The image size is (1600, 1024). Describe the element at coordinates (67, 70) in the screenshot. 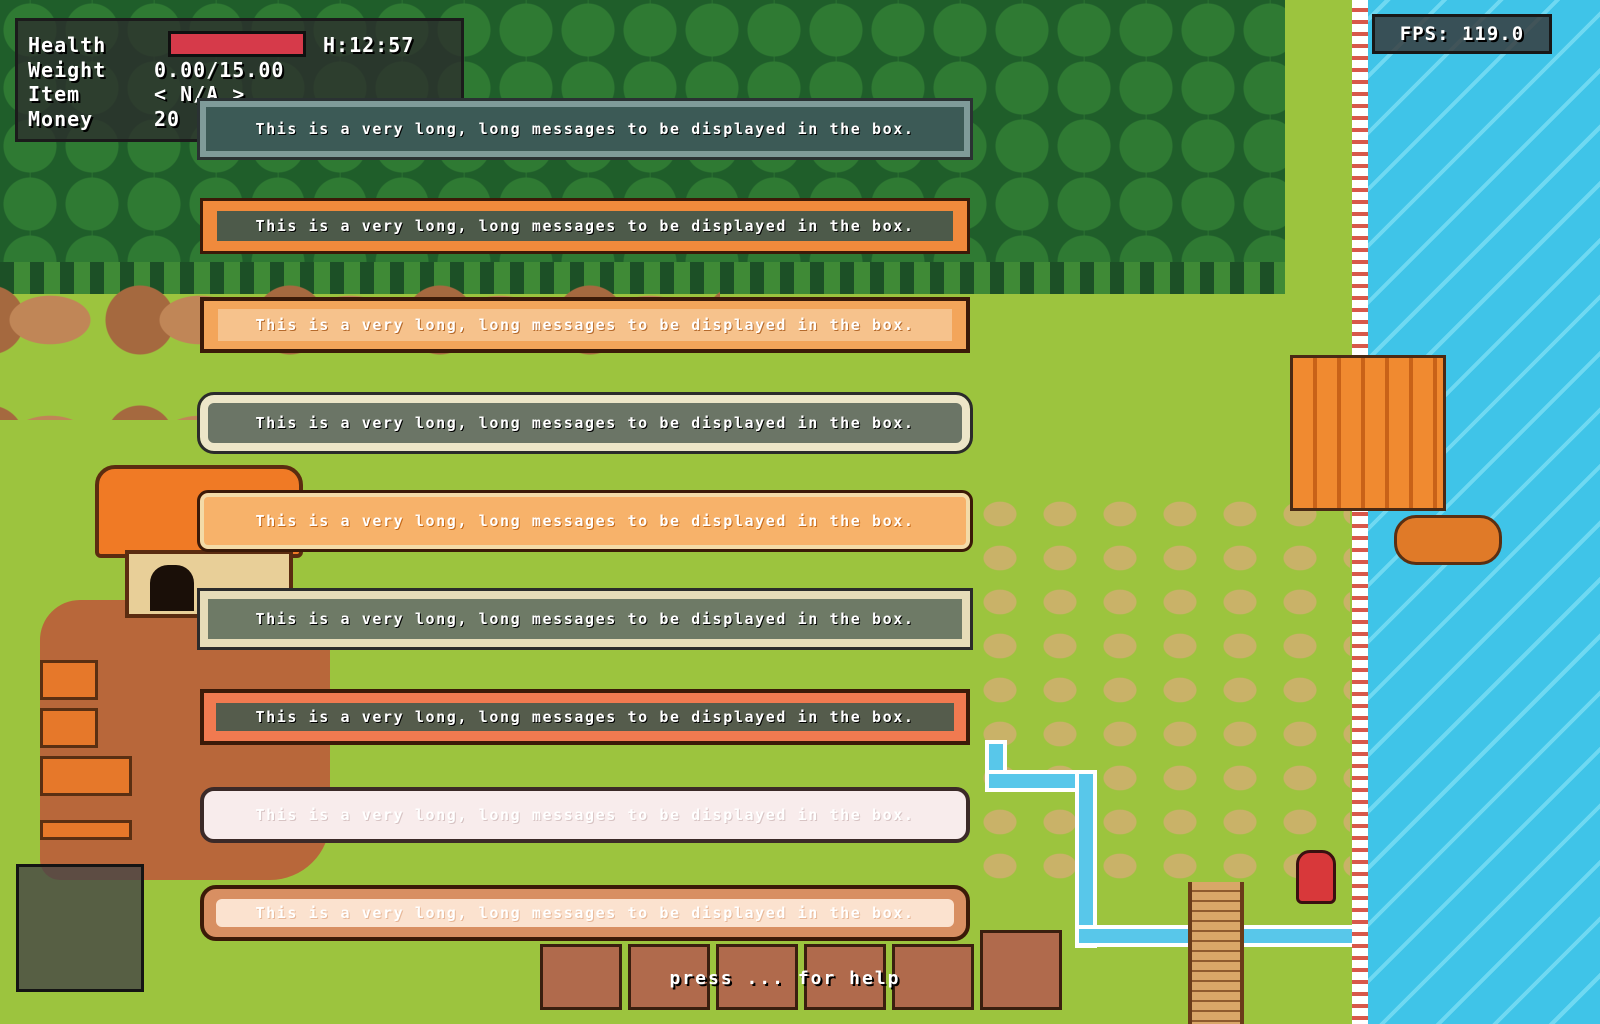

I see `weight-label: Weight` at that location.